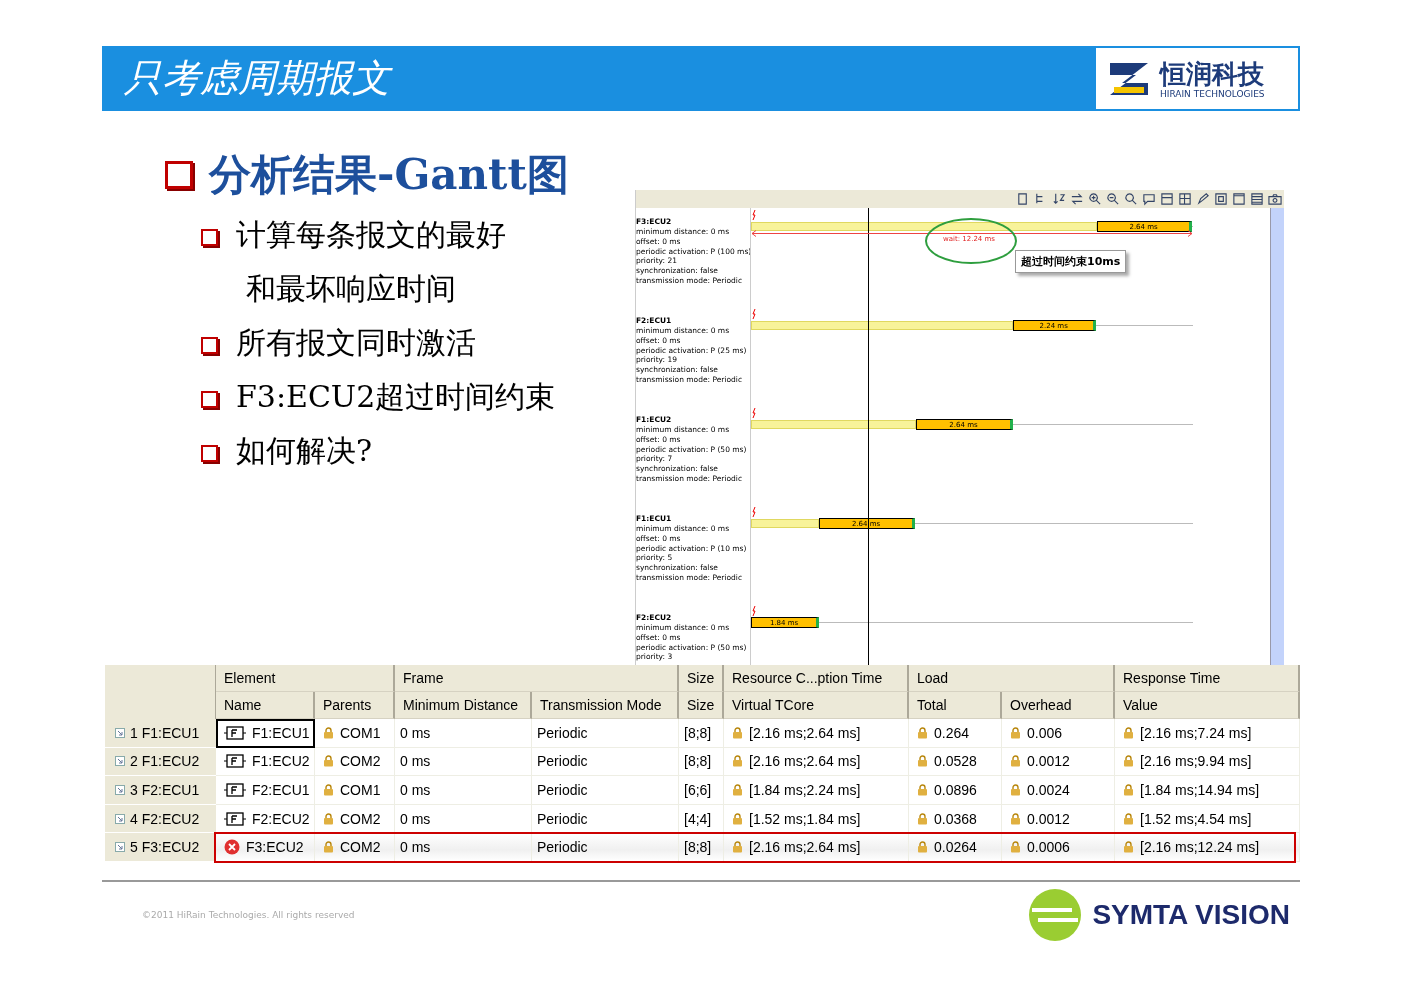  What do you see at coordinates (805, 732) in the screenshot?
I see `cell-text: [2.16 ms;2.64 ms]` at bounding box center [805, 732].